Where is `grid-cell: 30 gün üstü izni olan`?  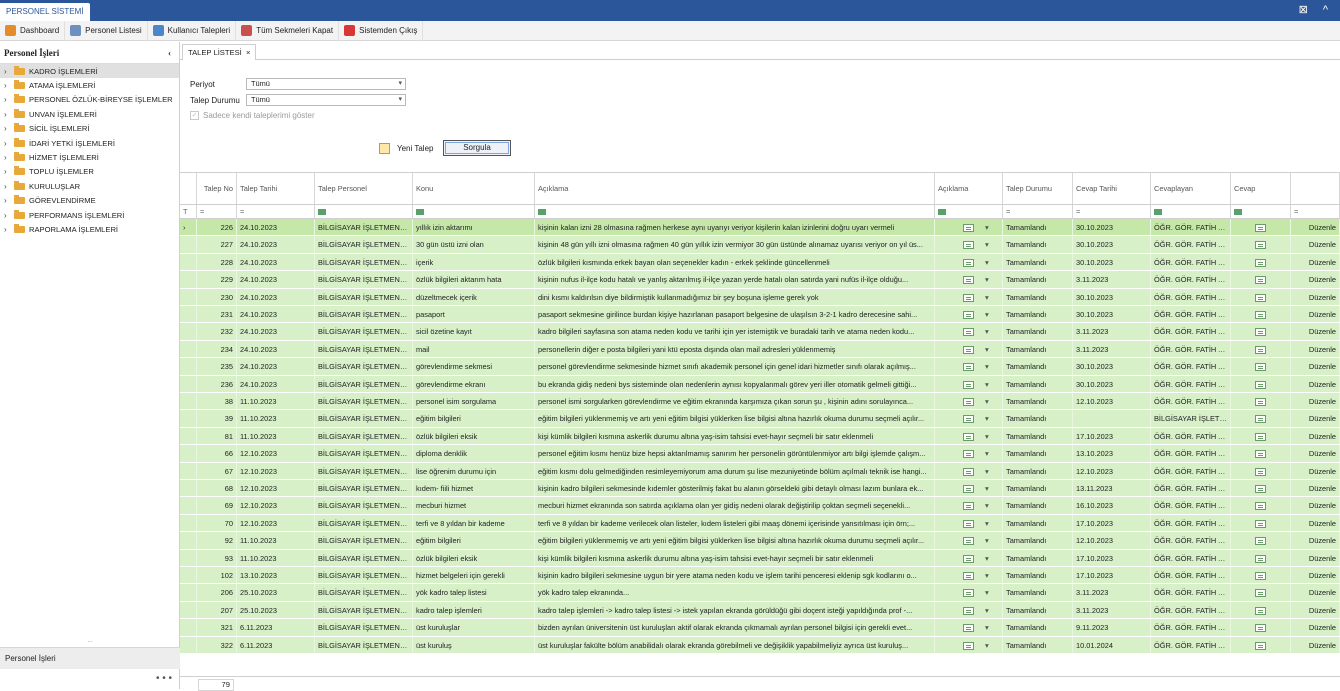 grid-cell: 30 gün üstü izni olan is located at coordinates (474, 244).